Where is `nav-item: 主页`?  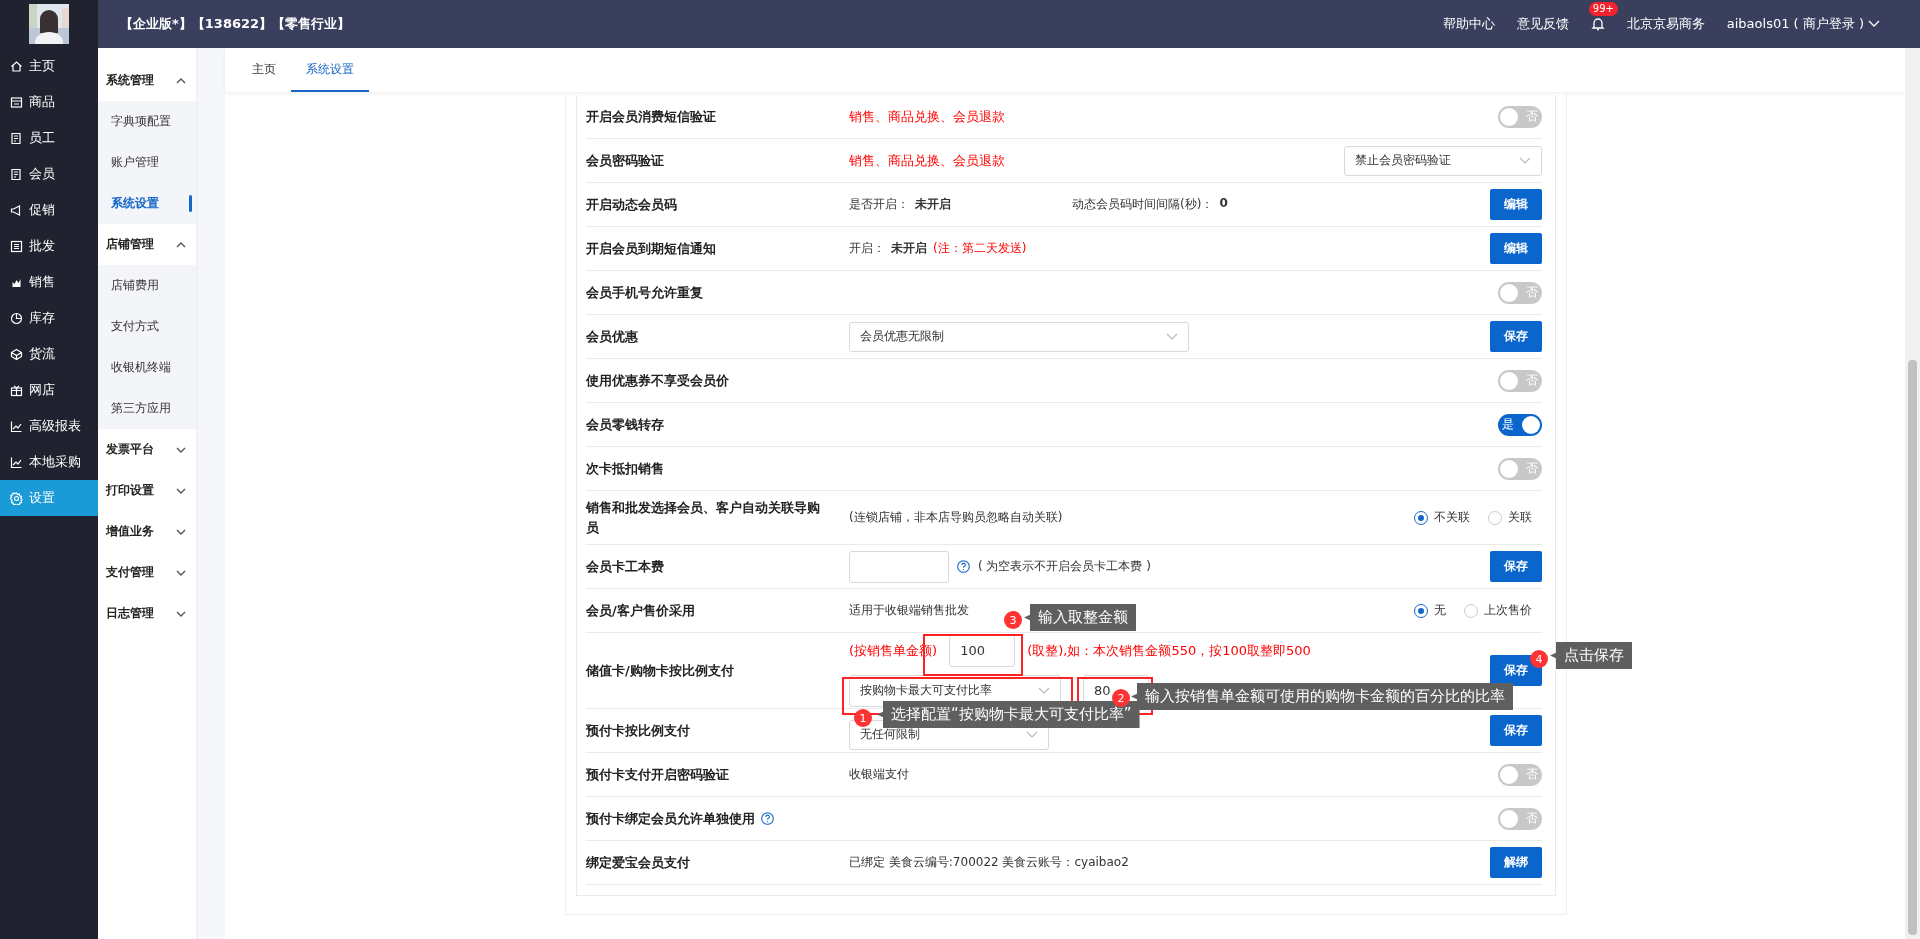
nav-item: 主页 is located at coordinates (49, 66).